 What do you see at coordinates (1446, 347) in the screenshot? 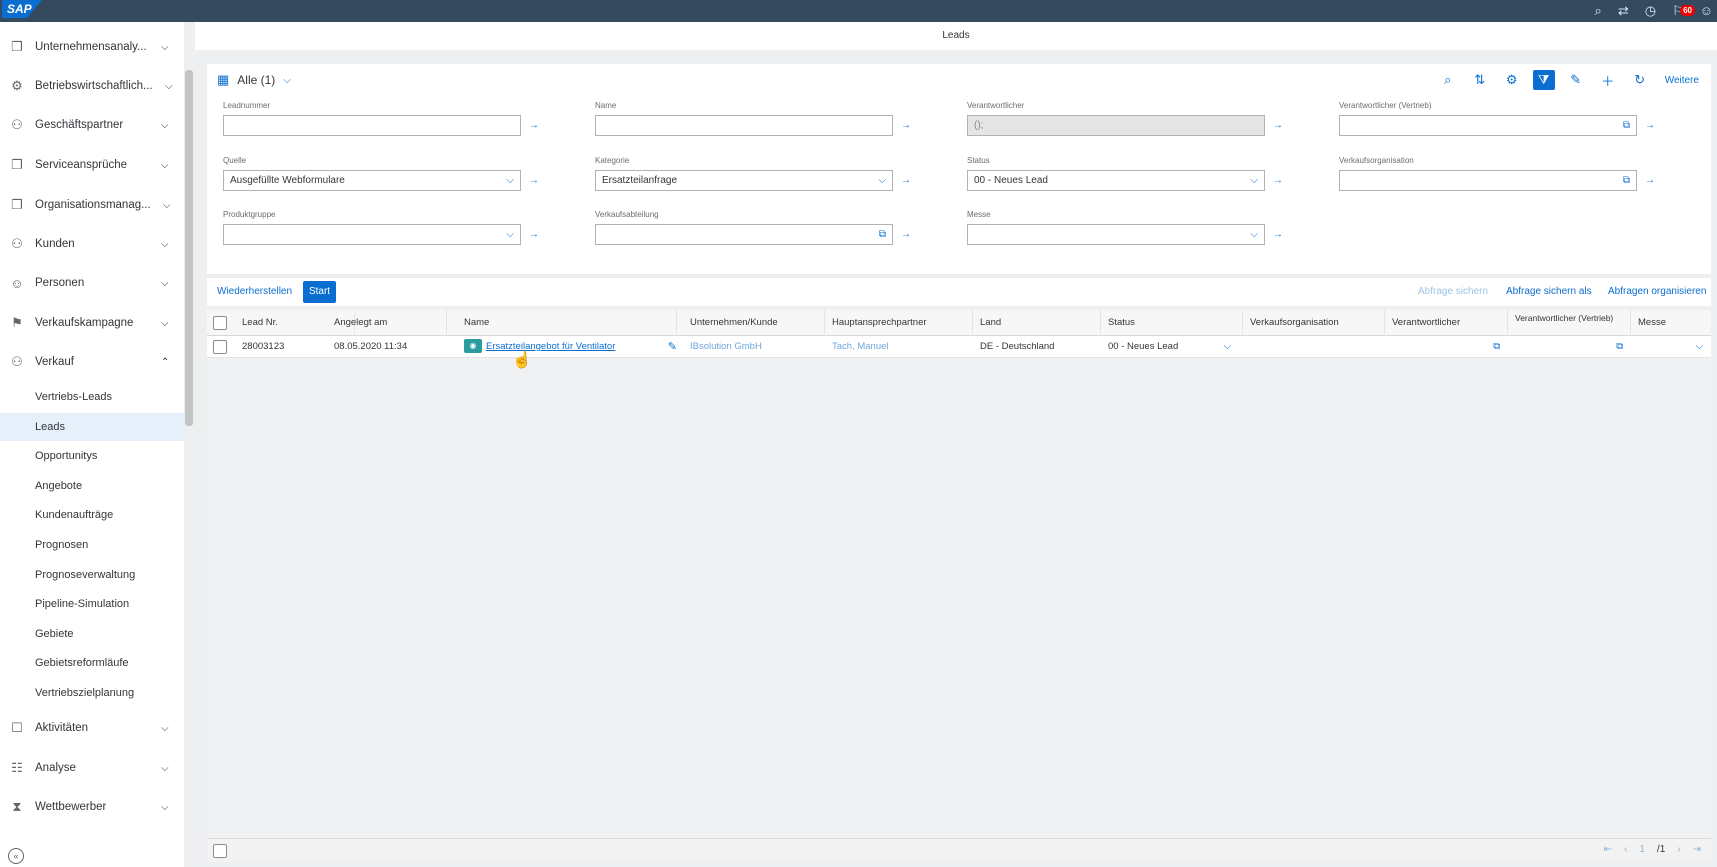
I see `responsible-cell: ⧉` at bounding box center [1446, 347].